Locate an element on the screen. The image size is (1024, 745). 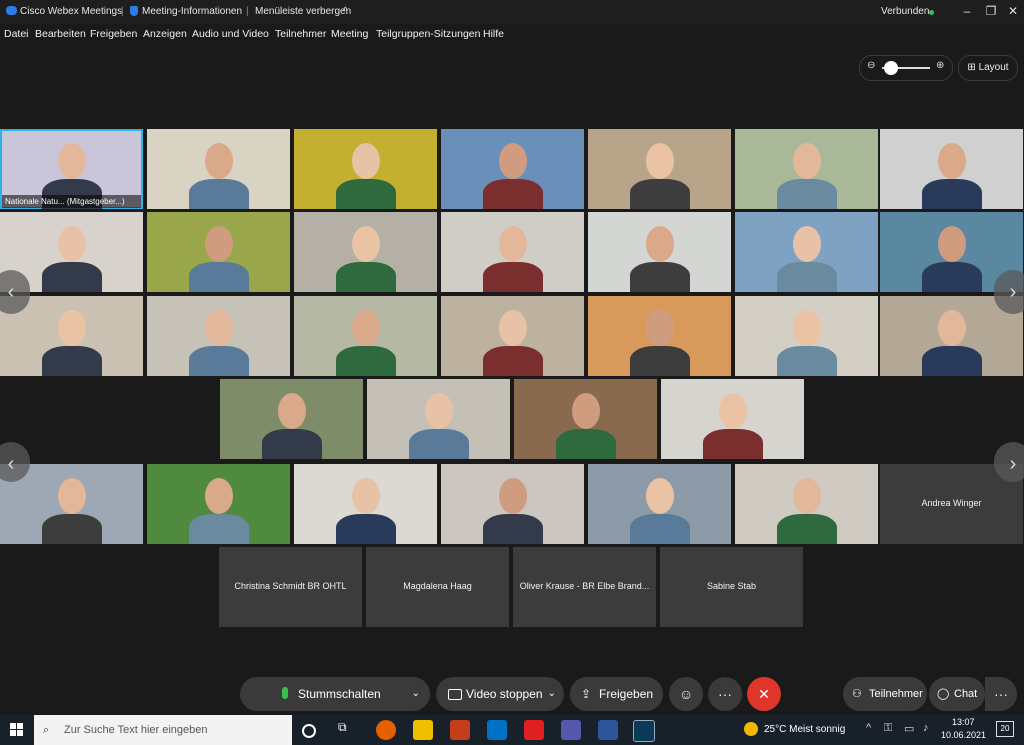
stop-video-button: Video stoppen ⌄ is located at coordinates (500, 694).